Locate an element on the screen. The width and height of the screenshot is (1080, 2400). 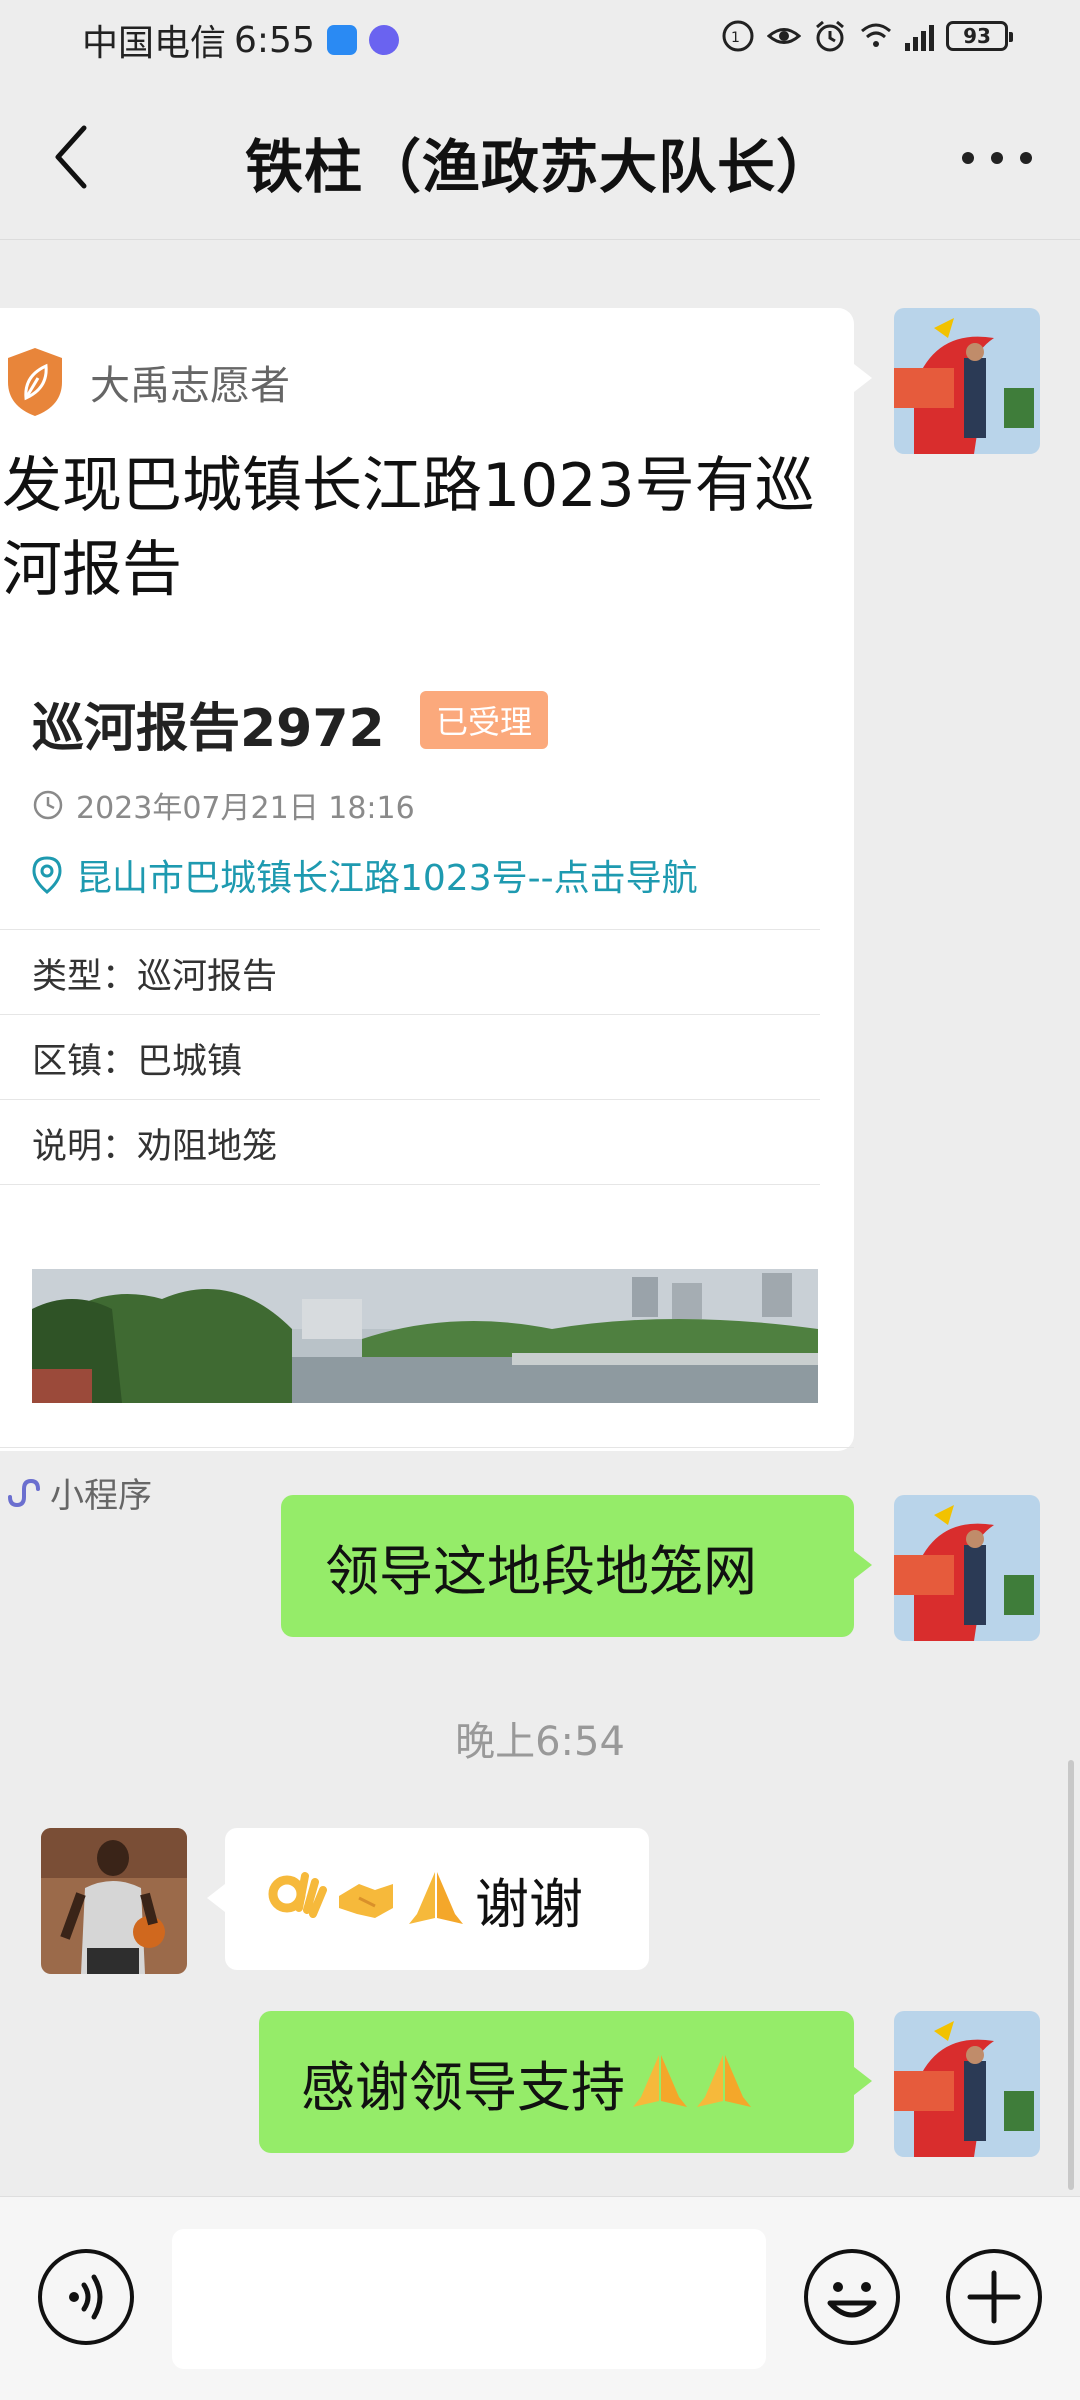
report-datetime: 2023年07月21日 18:16 is located at coordinates (223, 805).